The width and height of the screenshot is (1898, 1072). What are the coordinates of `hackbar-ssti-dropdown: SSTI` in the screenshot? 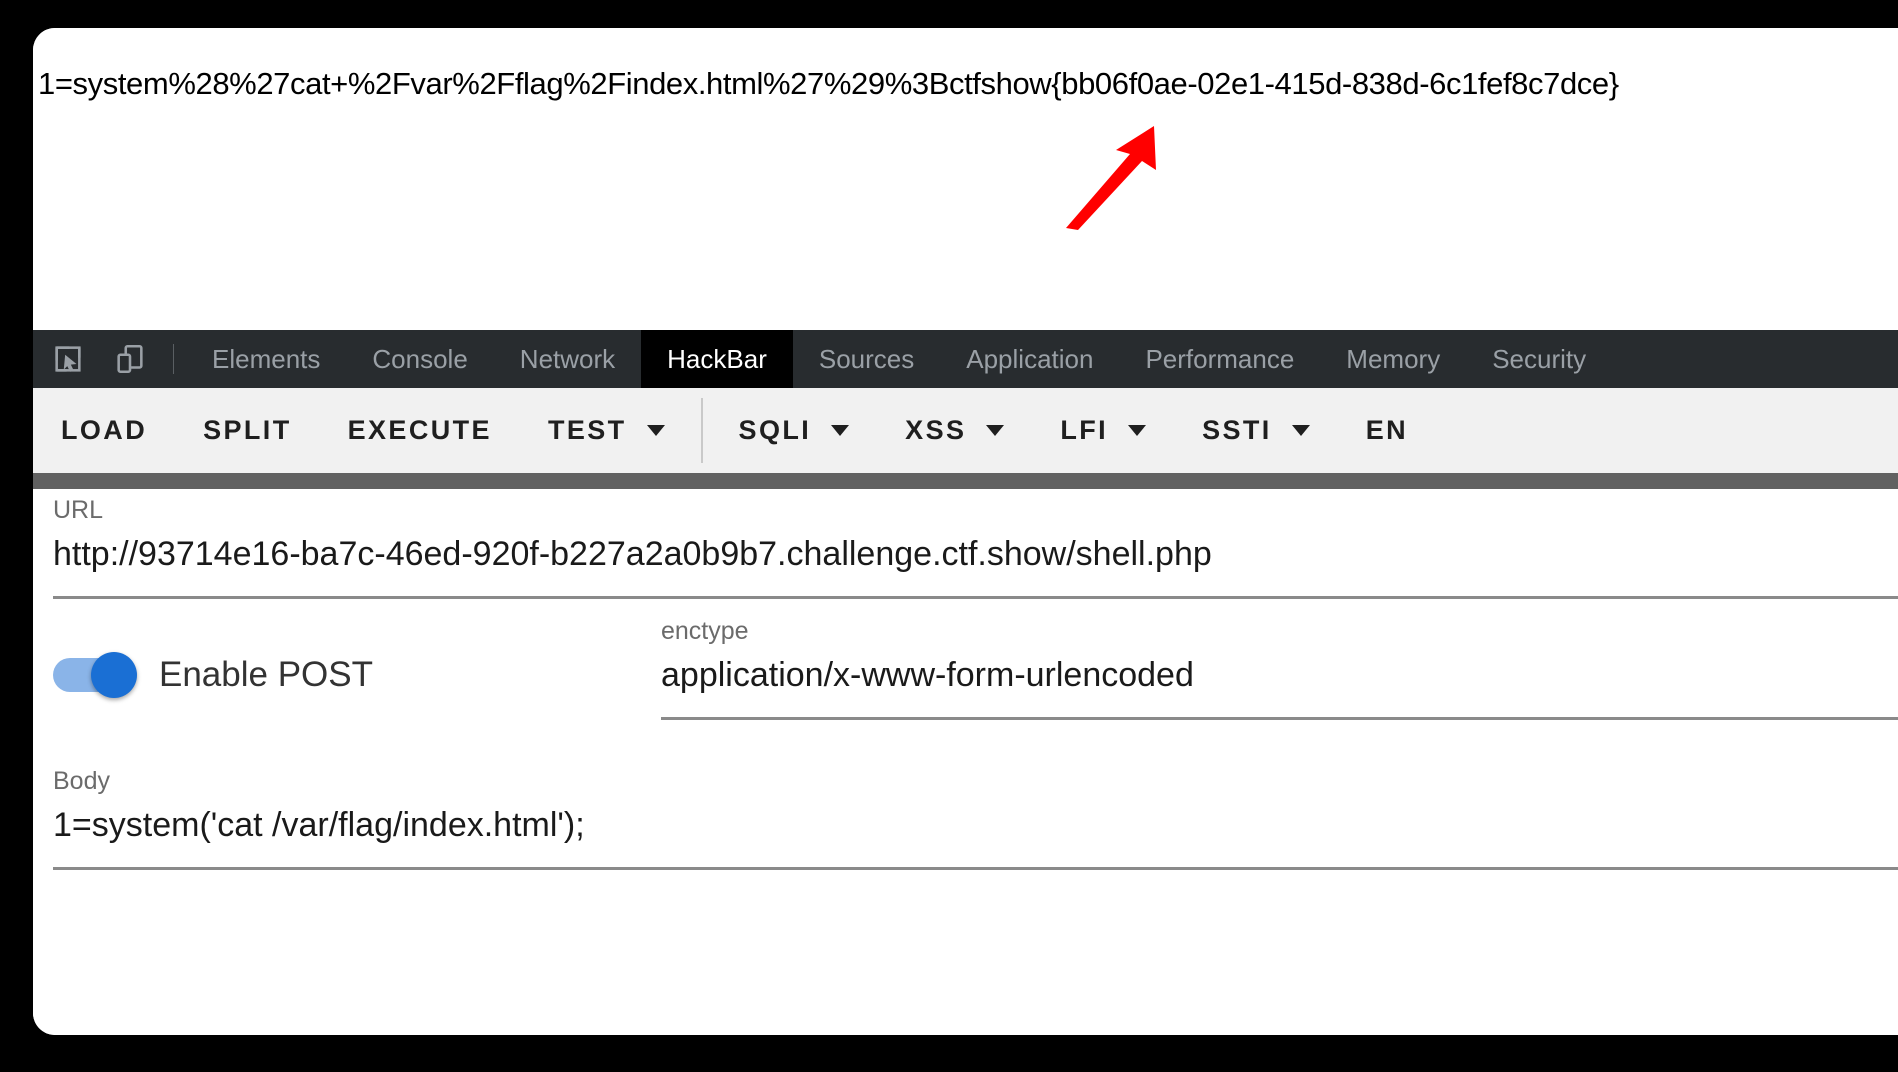 It's located at (1256, 430).